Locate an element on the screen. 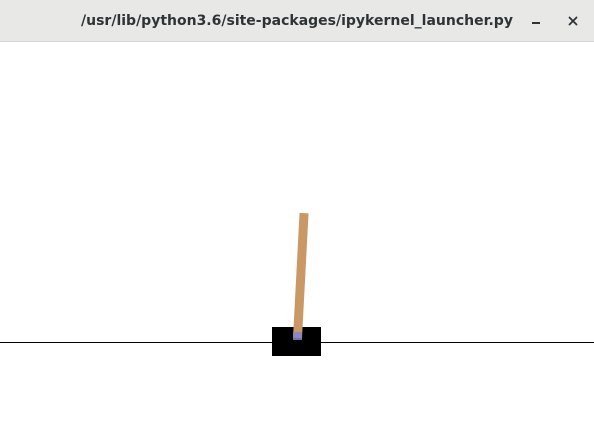 This screenshot has width=594, height=440. close-icon is located at coordinates (573, 21).